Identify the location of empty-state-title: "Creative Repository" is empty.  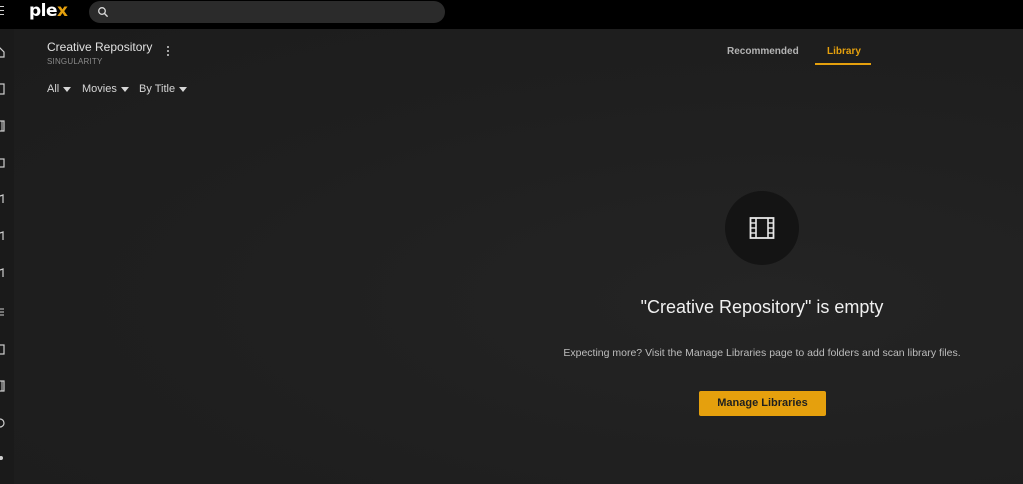
(762, 307).